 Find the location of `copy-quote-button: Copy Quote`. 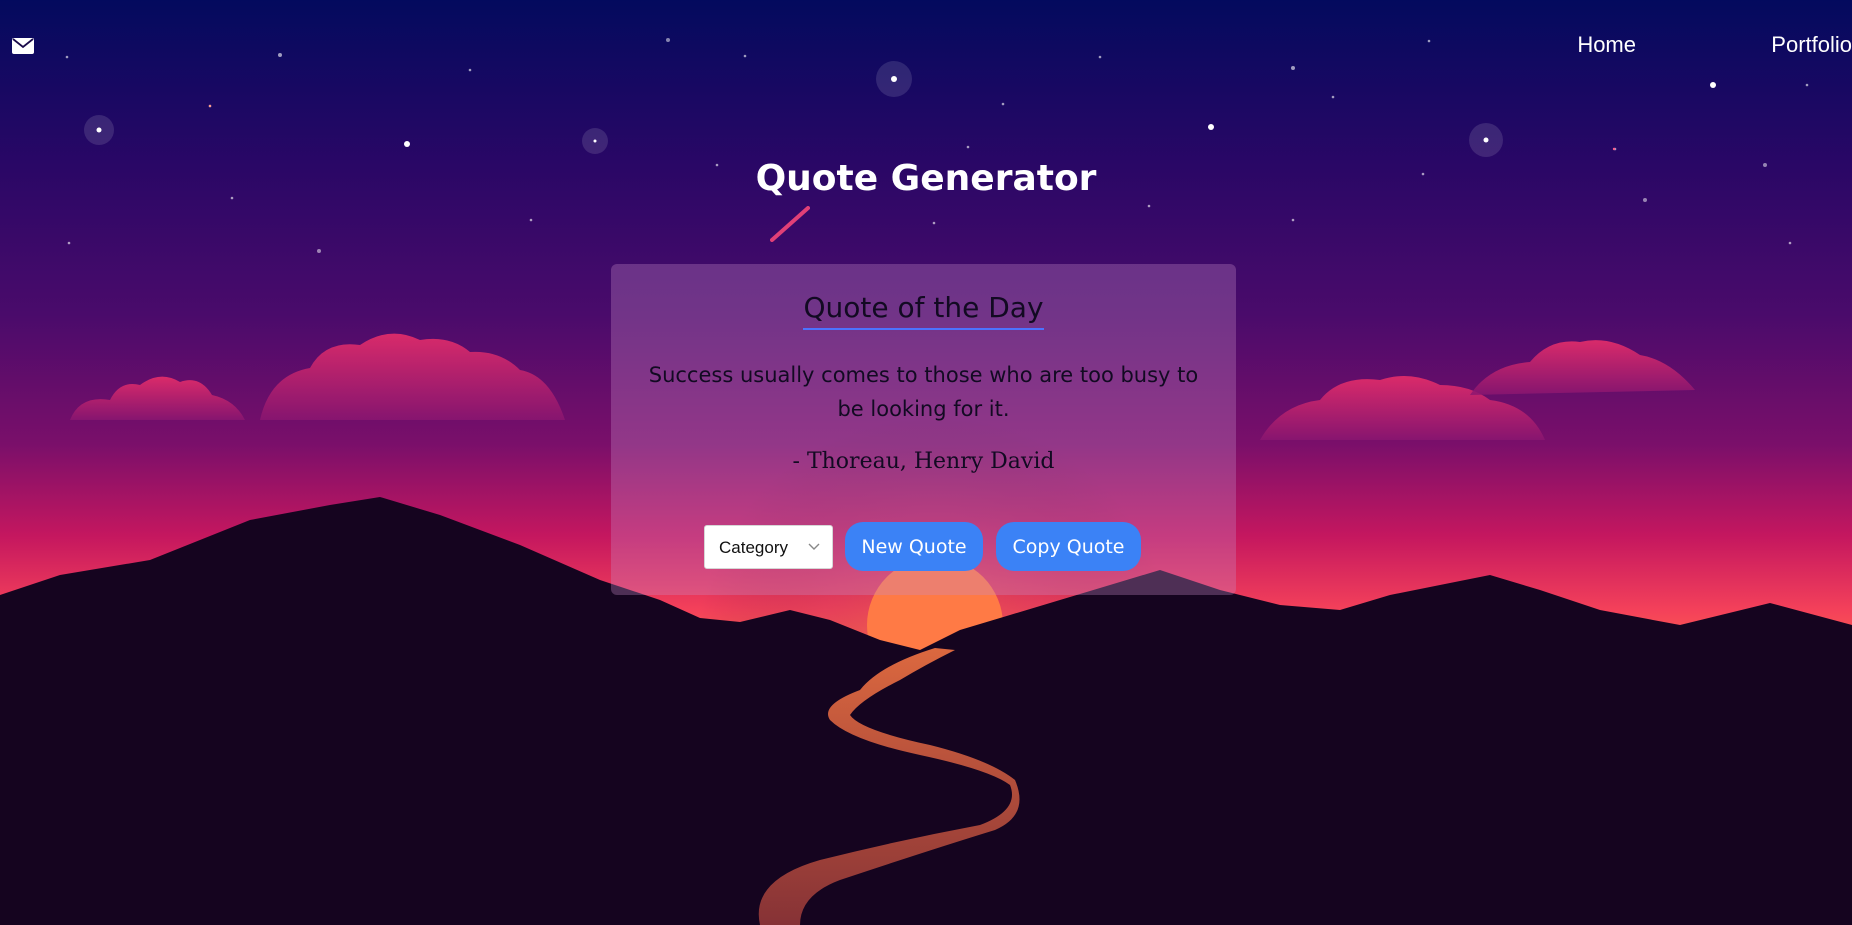

copy-quote-button: Copy Quote is located at coordinates (1068, 546).